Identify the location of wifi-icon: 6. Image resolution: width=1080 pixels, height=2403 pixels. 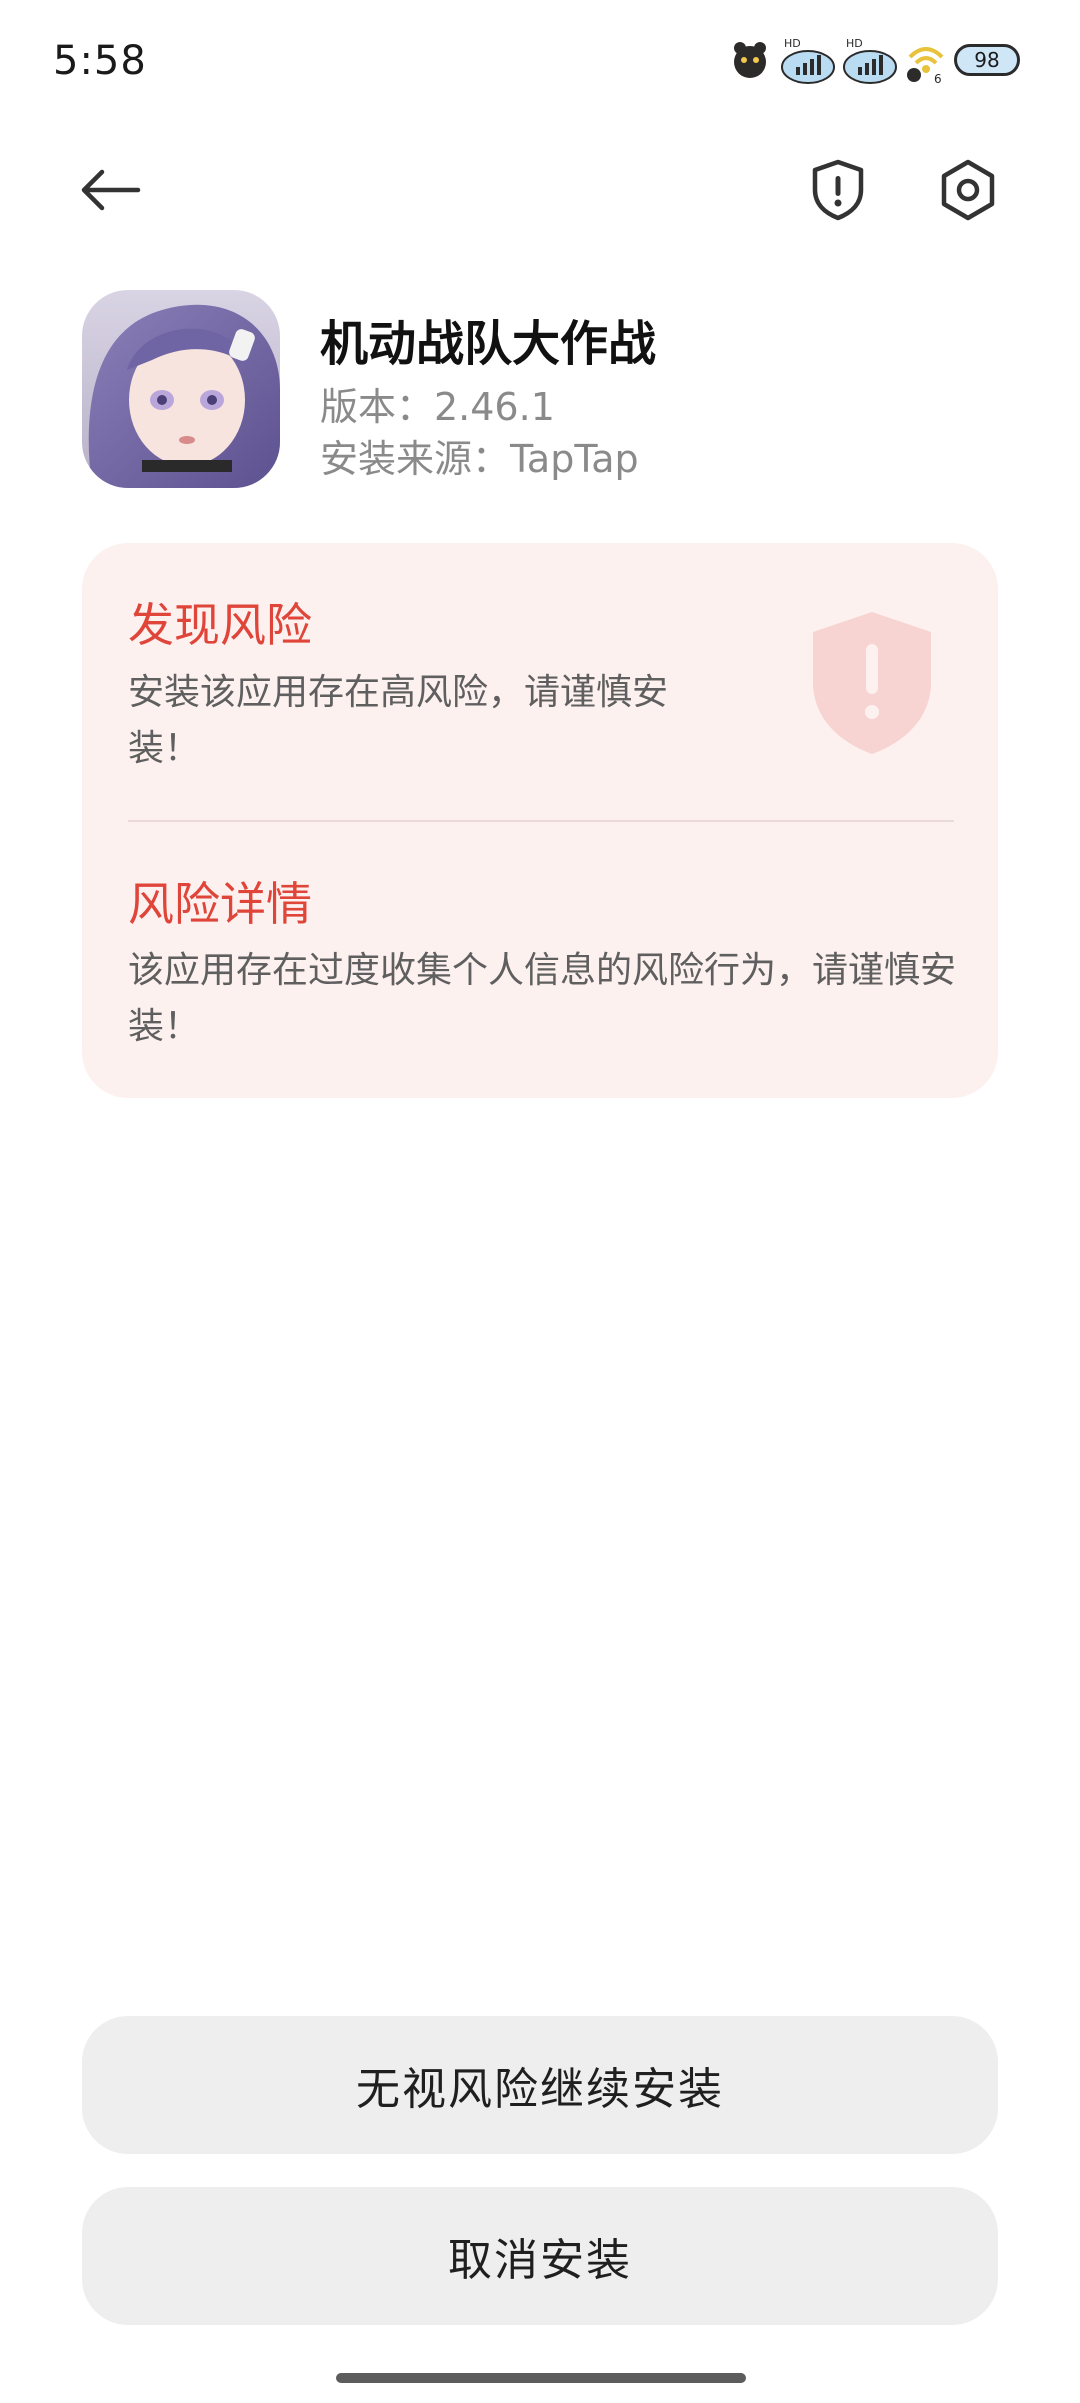
(925, 66).